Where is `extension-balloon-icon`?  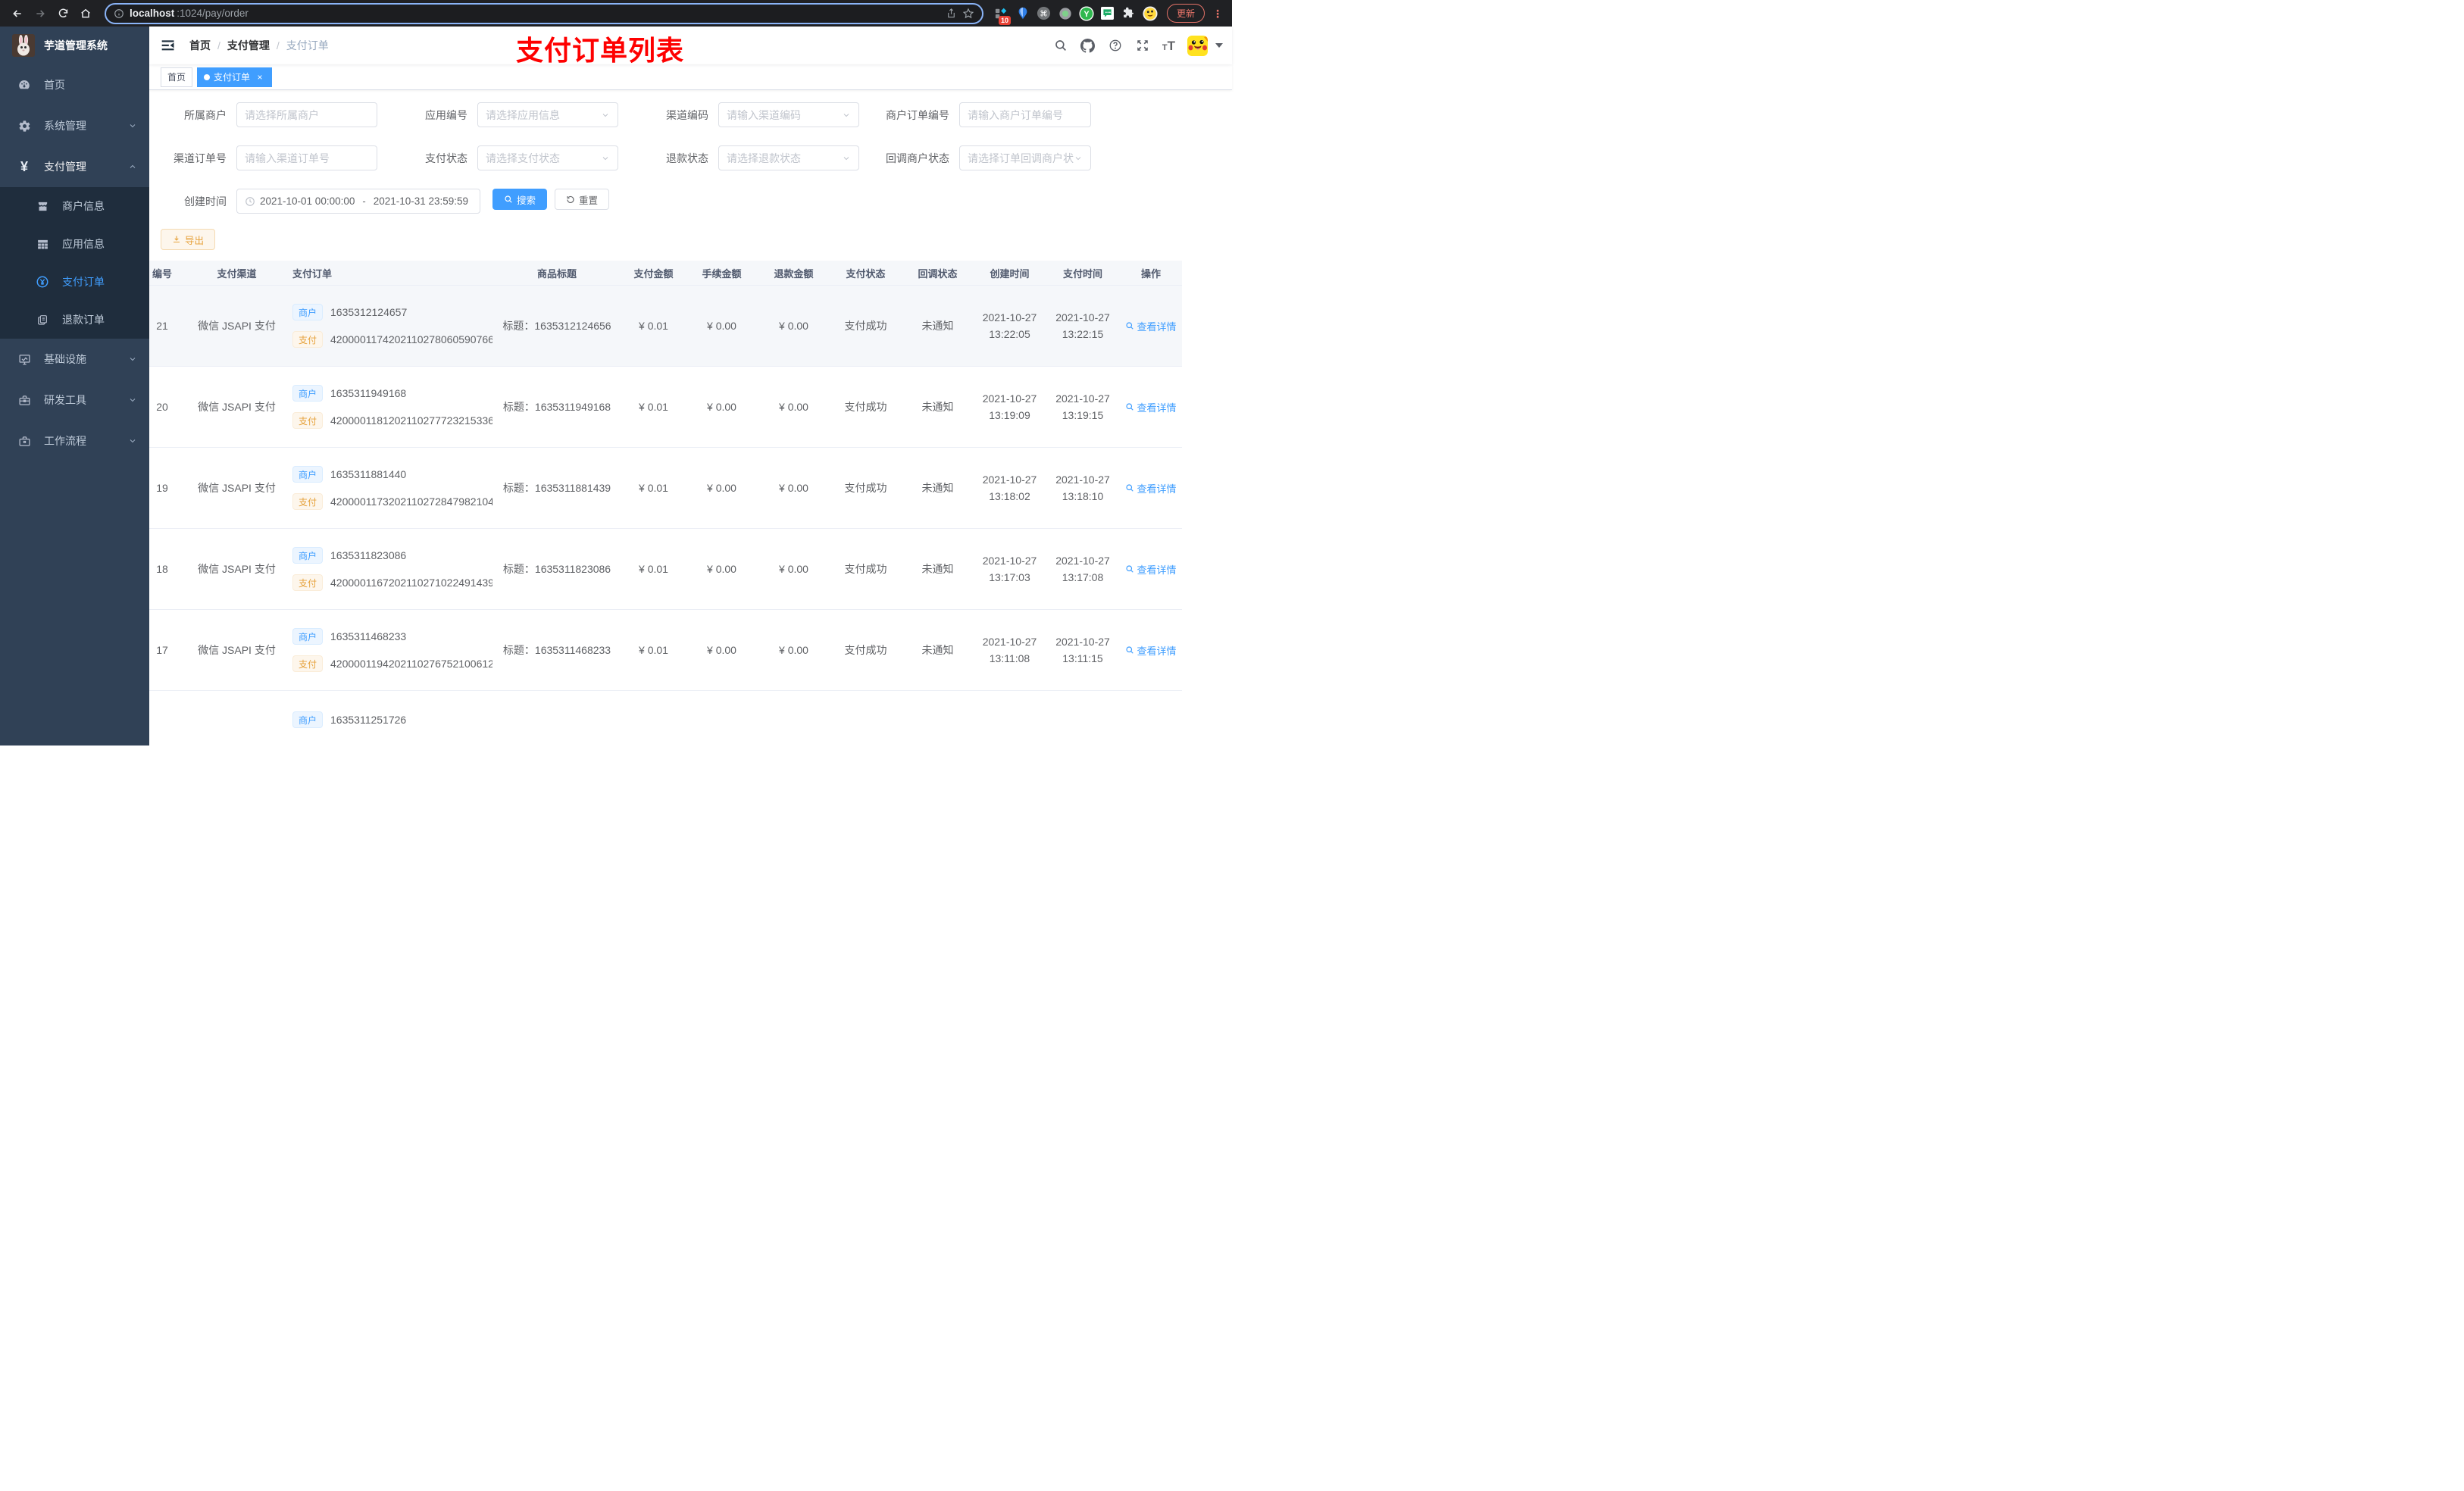 extension-balloon-icon is located at coordinates (1023, 13).